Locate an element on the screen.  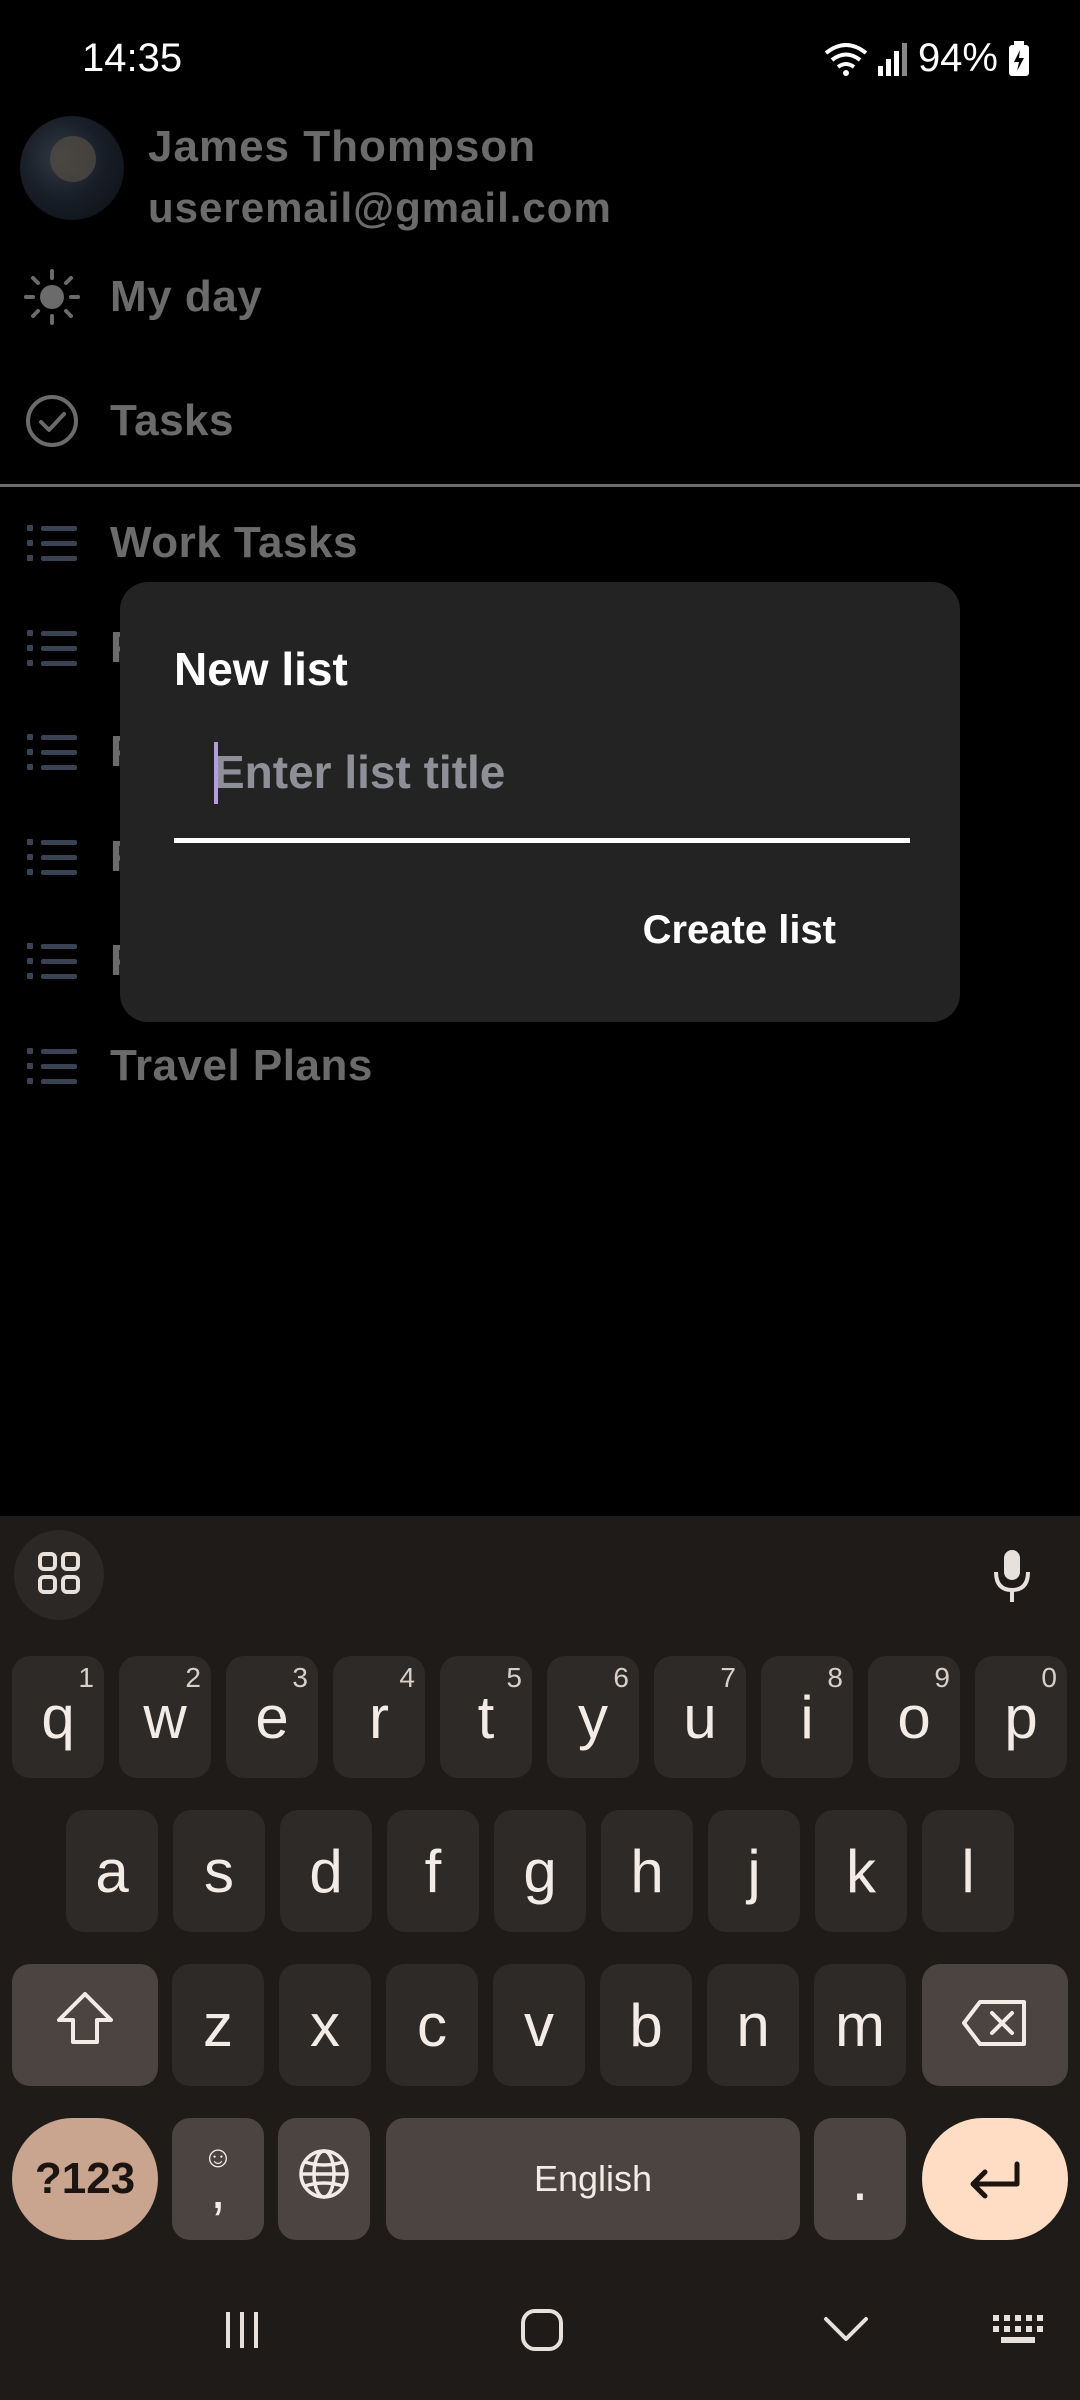
voice-input-button is located at coordinates (1012, 1578).